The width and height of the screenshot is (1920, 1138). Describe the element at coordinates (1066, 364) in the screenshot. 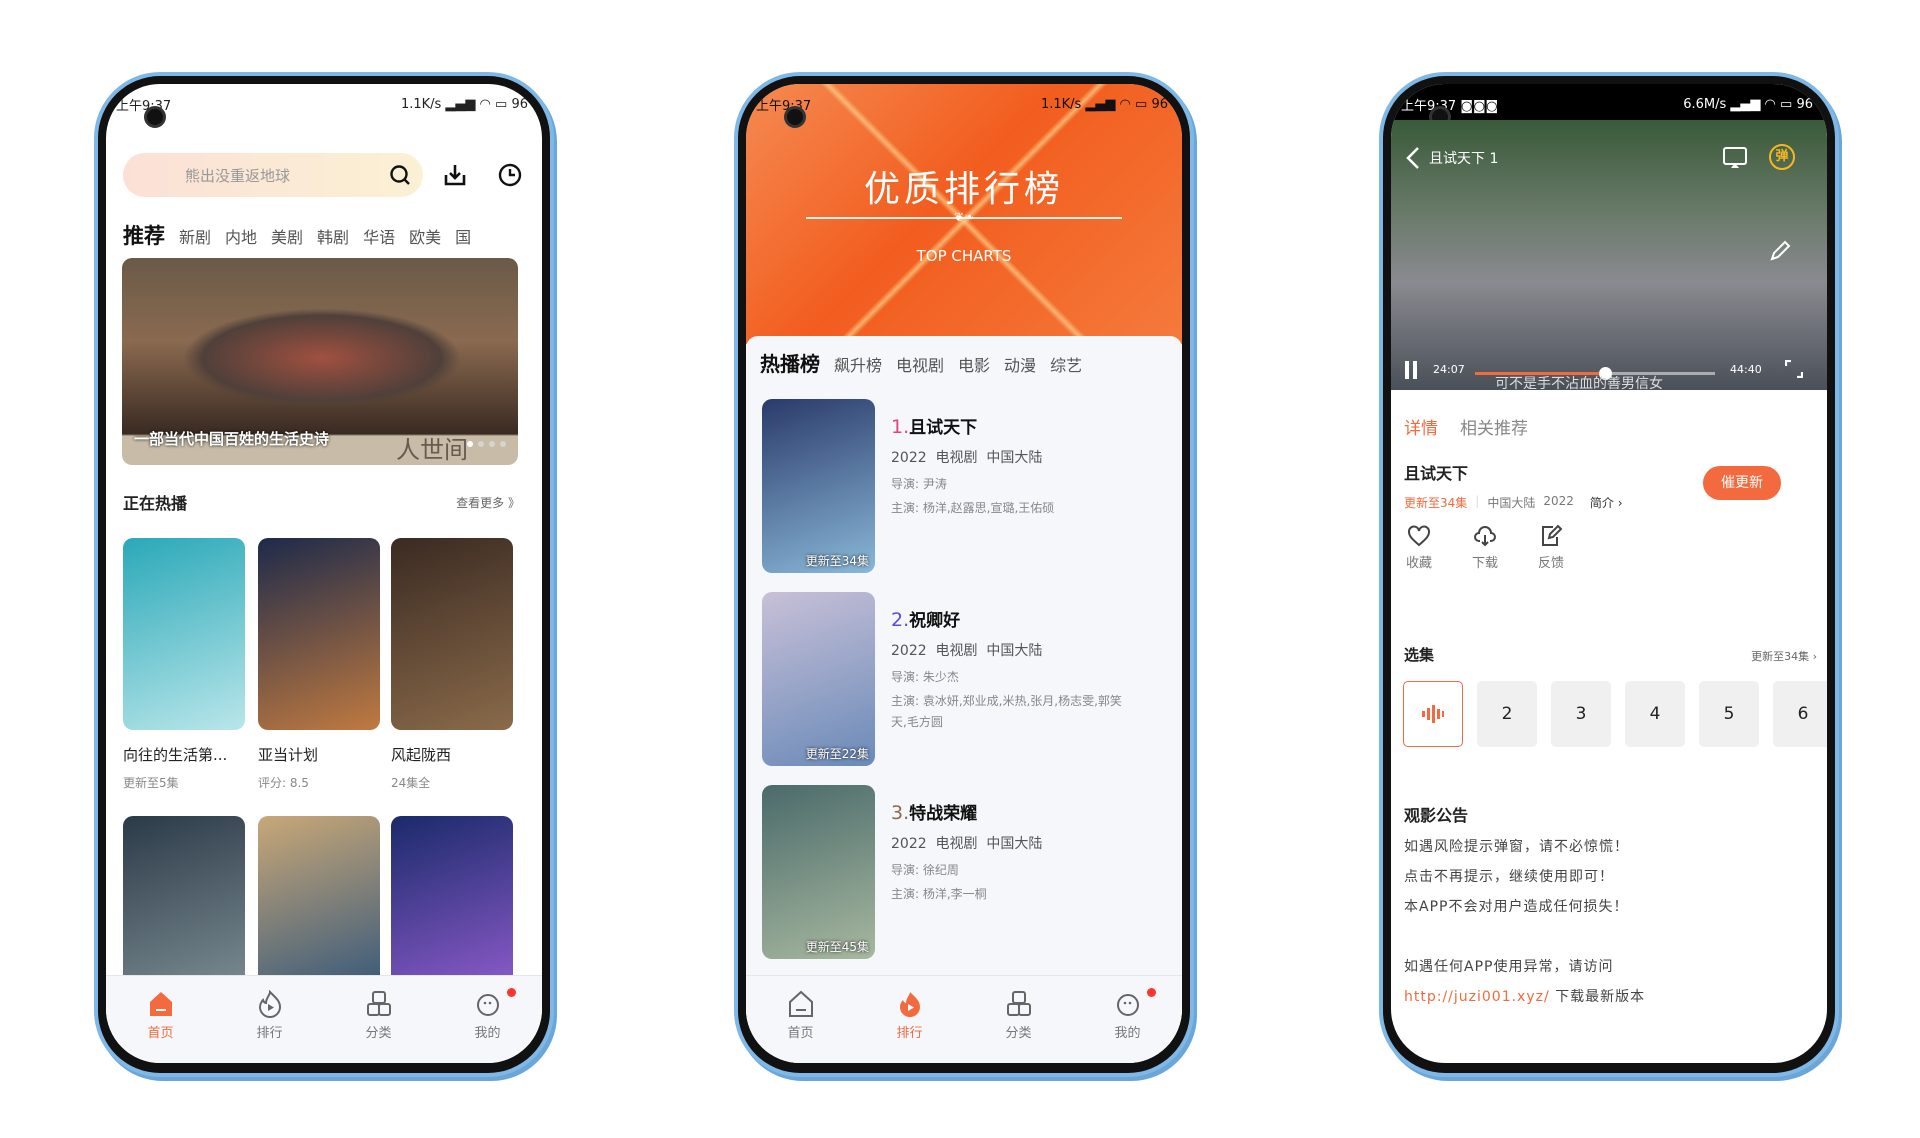

I see `tab-variety: 综艺` at that location.